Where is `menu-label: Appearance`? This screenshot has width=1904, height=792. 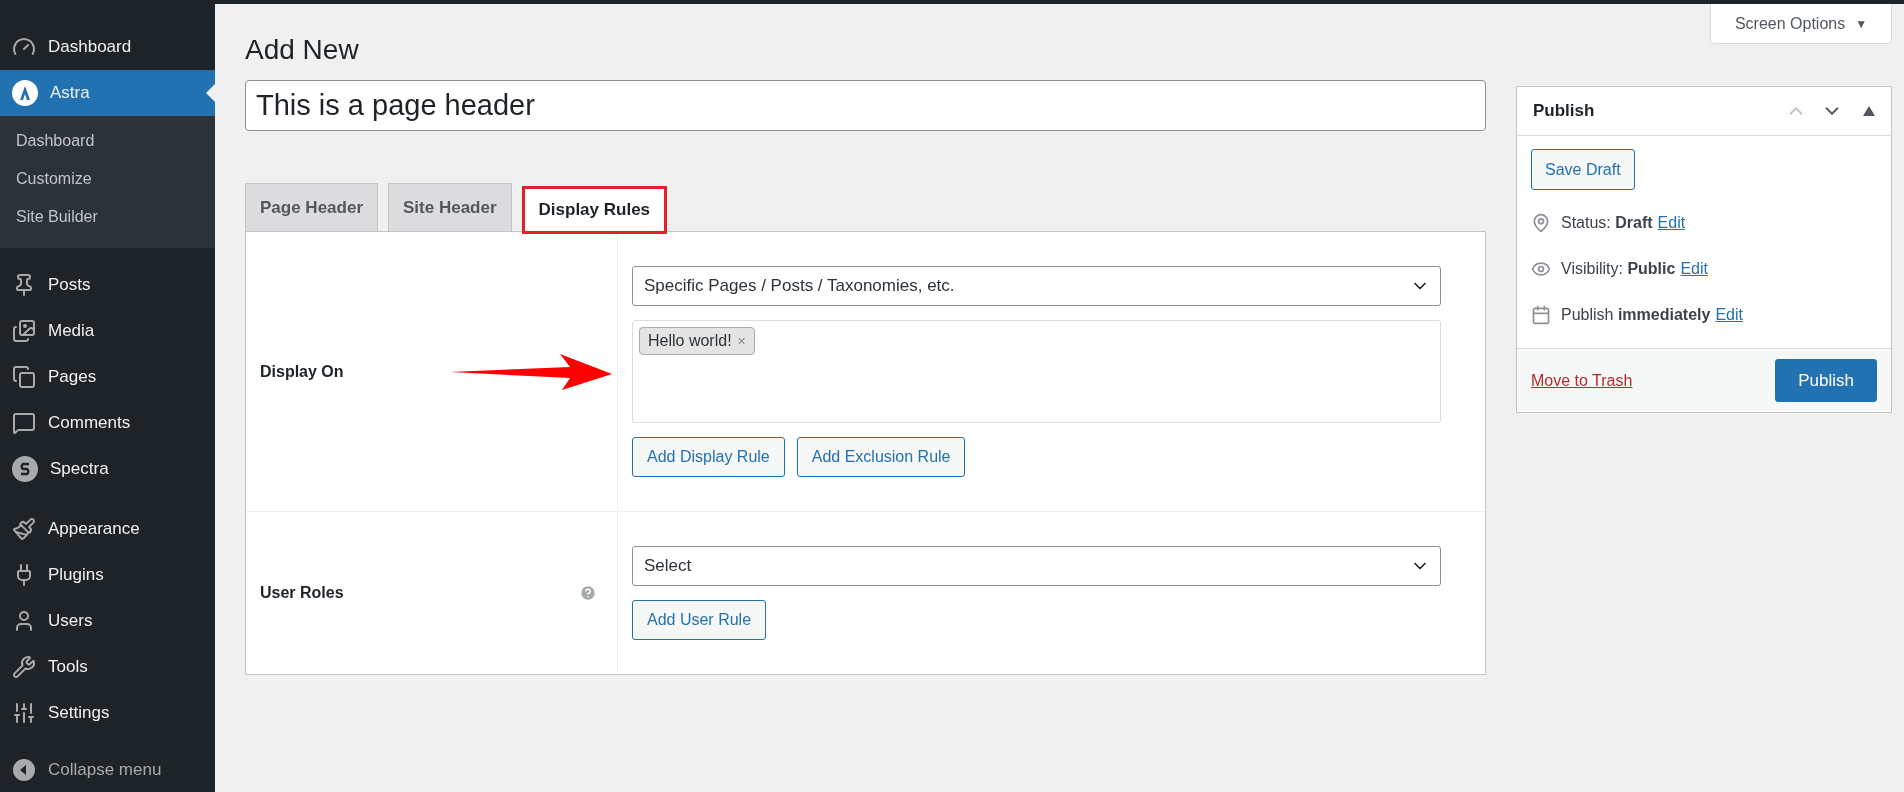
menu-label: Appearance is located at coordinates (94, 529).